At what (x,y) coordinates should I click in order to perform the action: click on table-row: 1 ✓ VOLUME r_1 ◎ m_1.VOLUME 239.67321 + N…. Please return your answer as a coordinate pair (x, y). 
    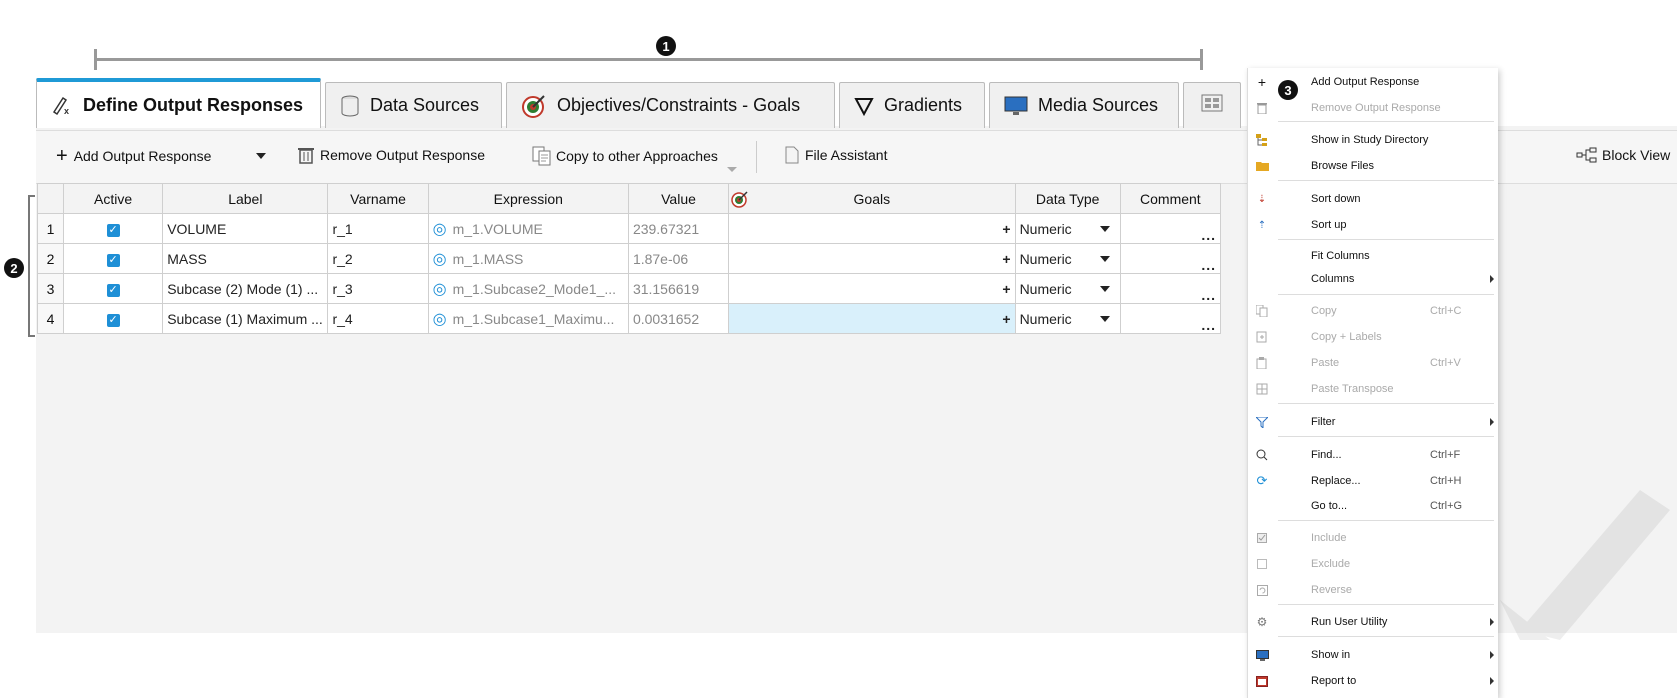
    Looking at the image, I should click on (629, 228).